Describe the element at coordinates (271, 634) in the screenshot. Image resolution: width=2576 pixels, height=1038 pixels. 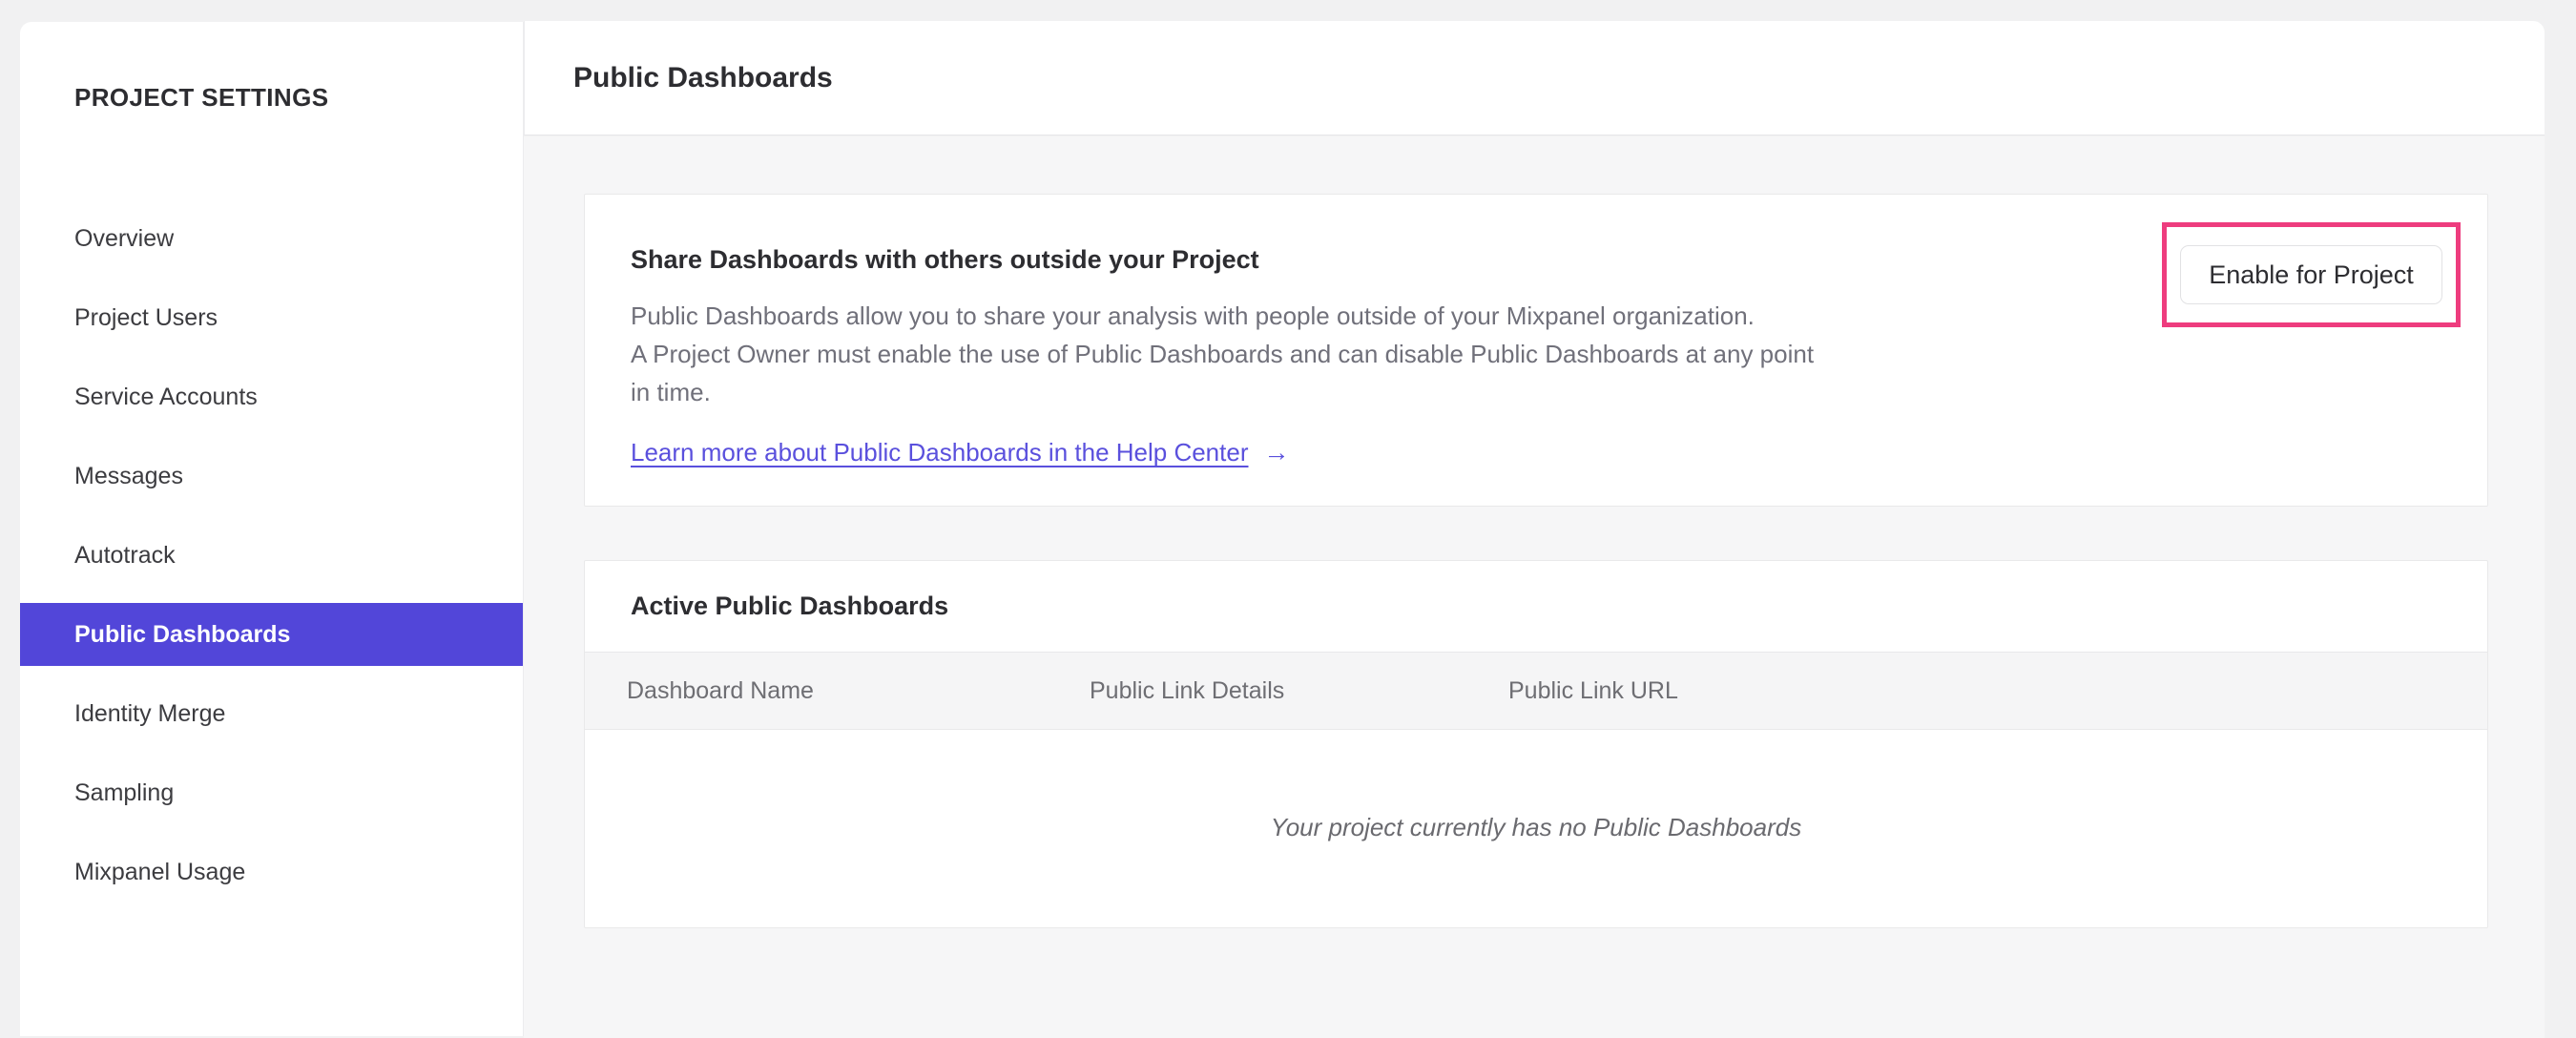
I see `sidebar-item-public-dashboards: Public Dashboards` at that location.